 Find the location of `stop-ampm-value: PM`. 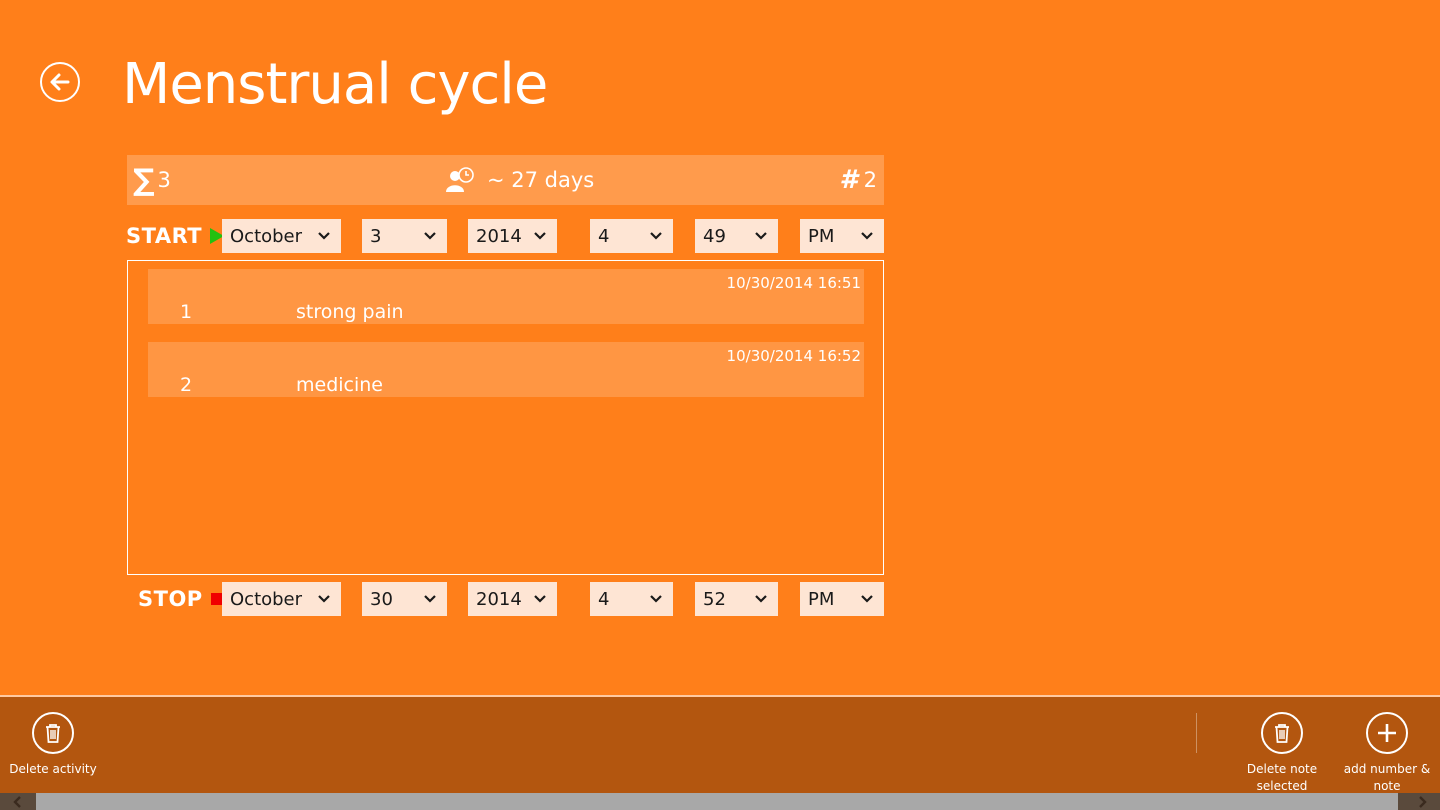

stop-ampm-value: PM is located at coordinates (821, 599).